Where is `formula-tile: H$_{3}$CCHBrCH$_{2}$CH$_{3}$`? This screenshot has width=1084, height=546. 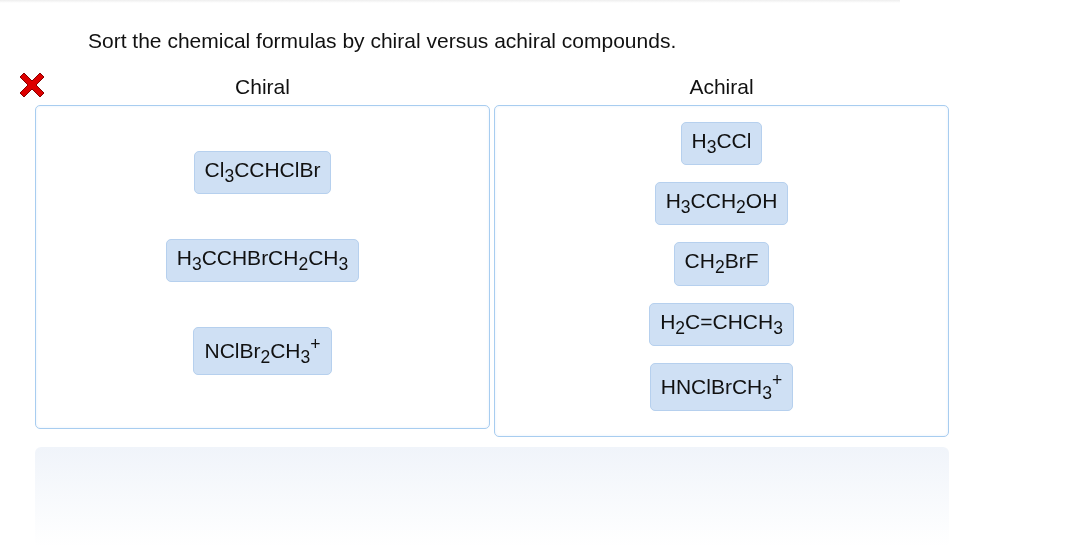 formula-tile: H$_{3}$CCHBrCH$_{2}$CH$_{3}$ is located at coordinates (262, 260).